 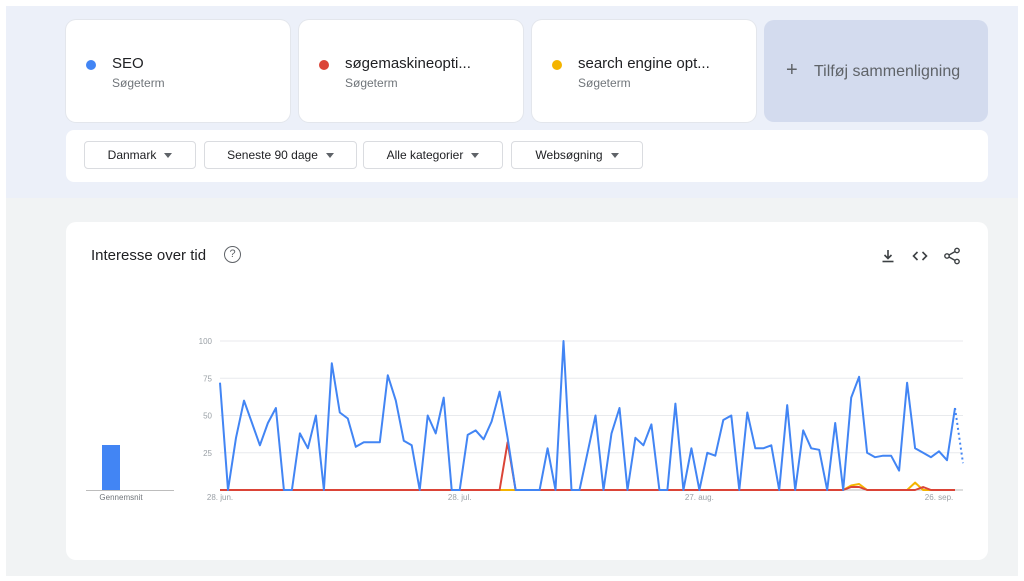 I want to click on filter-label: Websøgning, so click(x=569, y=155).